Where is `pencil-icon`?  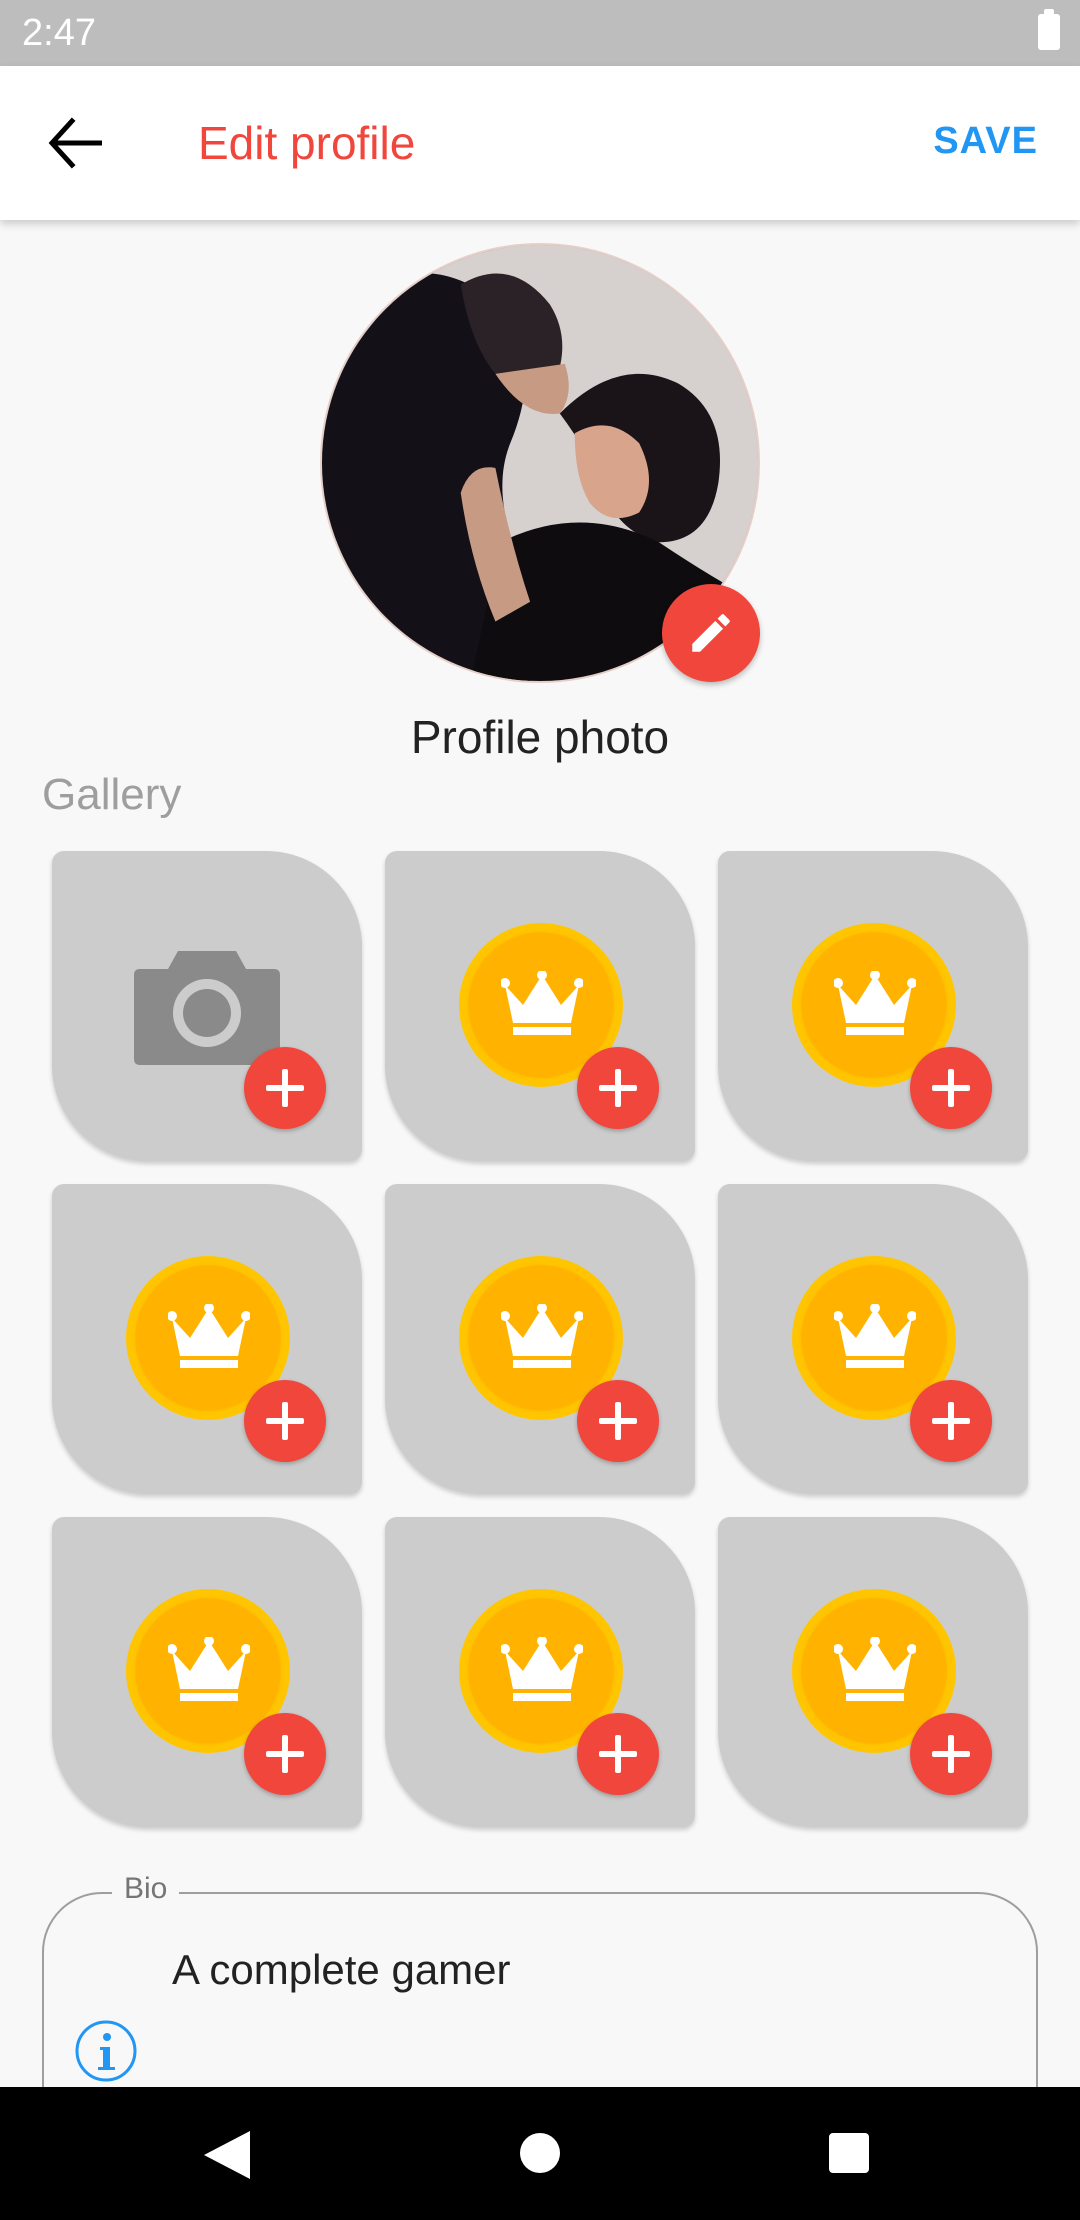
pencil-icon is located at coordinates (711, 633).